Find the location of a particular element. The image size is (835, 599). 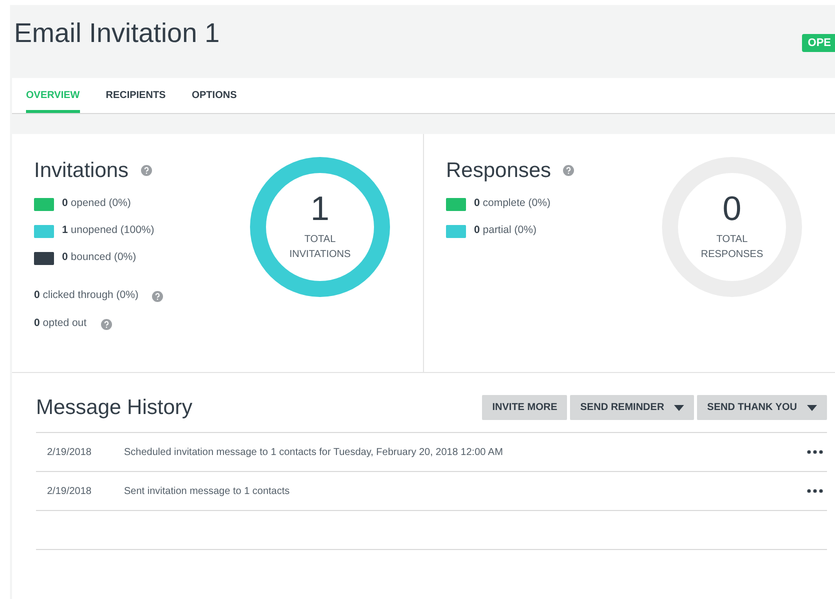

stat-label: 0 clicked through (0%) is located at coordinates (86, 296).